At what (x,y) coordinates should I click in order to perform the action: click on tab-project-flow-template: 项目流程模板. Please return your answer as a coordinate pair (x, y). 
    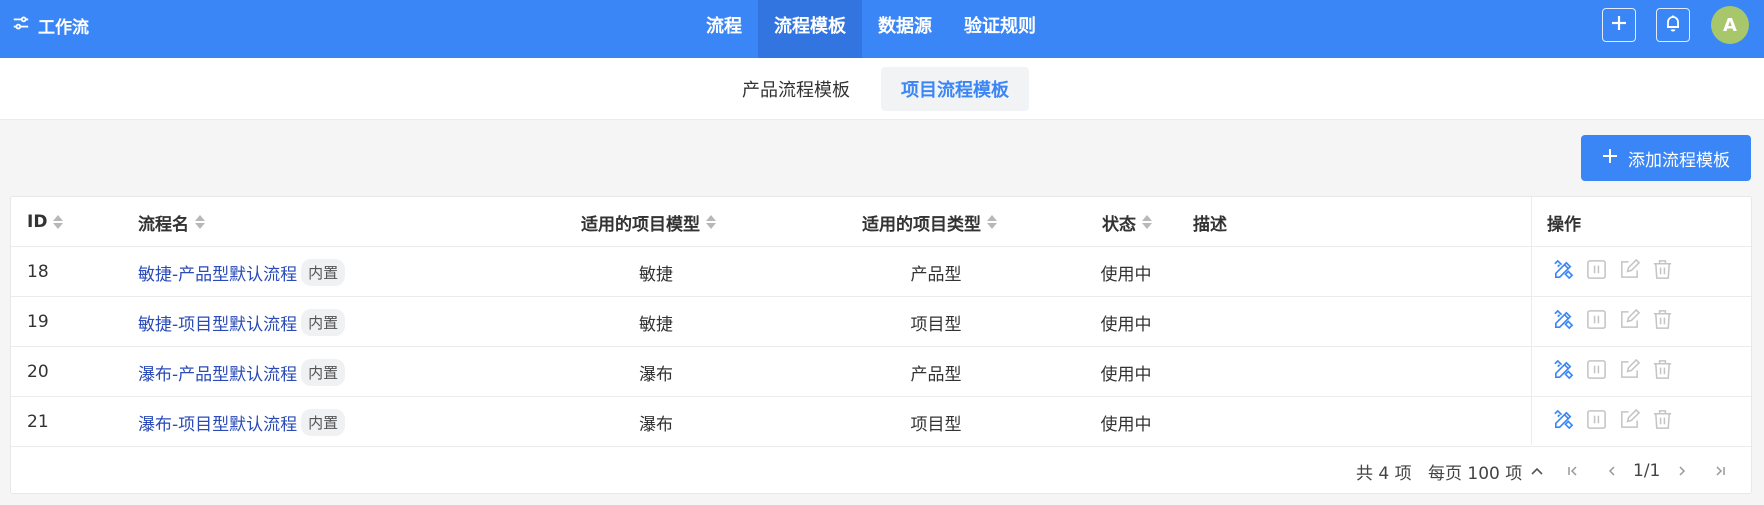
    Looking at the image, I should click on (955, 89).